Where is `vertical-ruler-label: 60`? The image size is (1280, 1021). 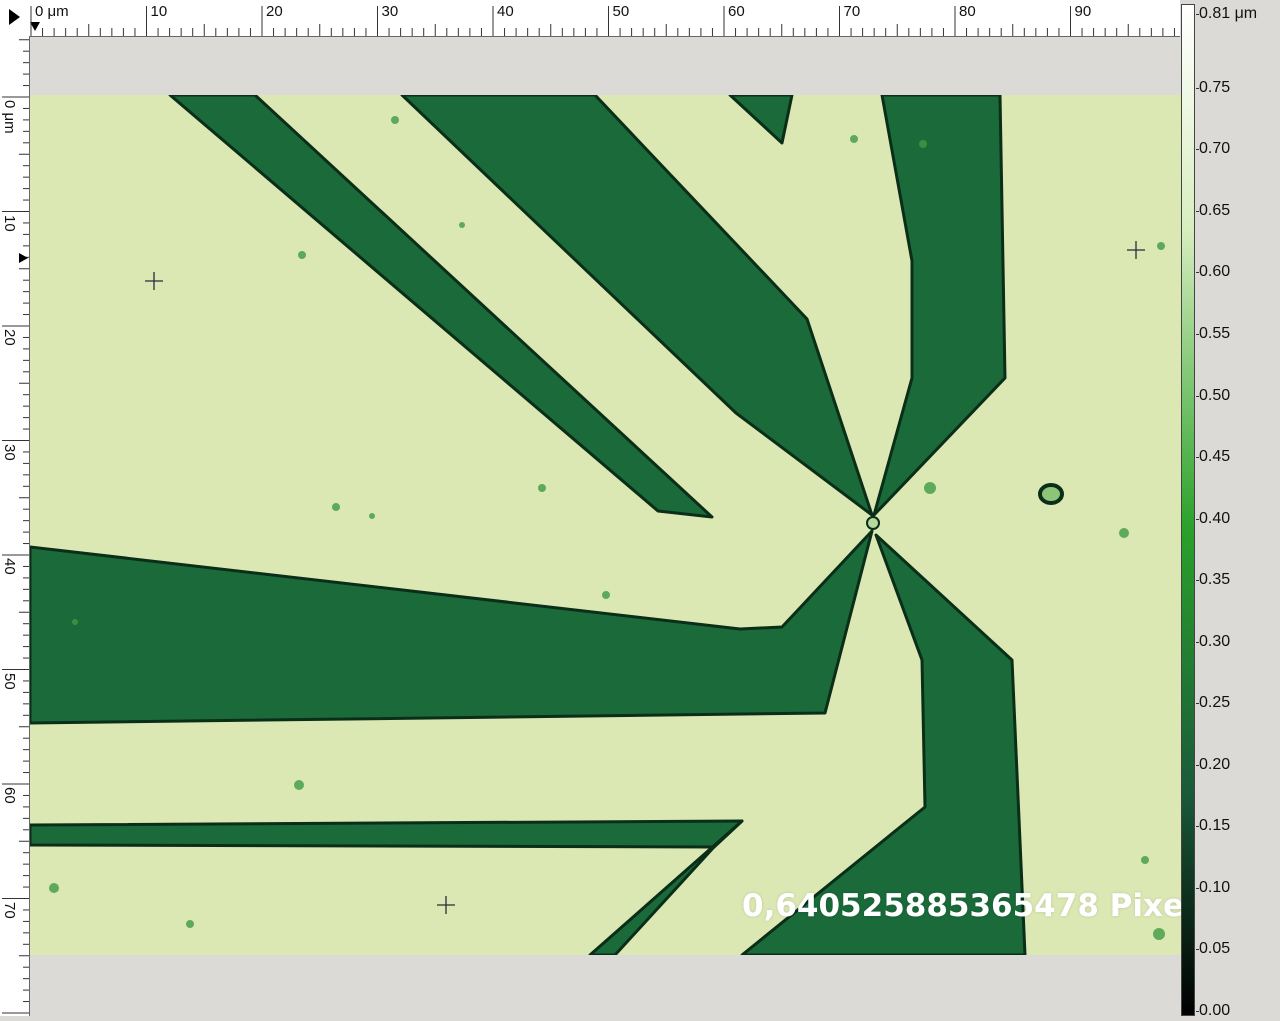
vertical-ruler-label: 60 is located at coordinates (9, 795).